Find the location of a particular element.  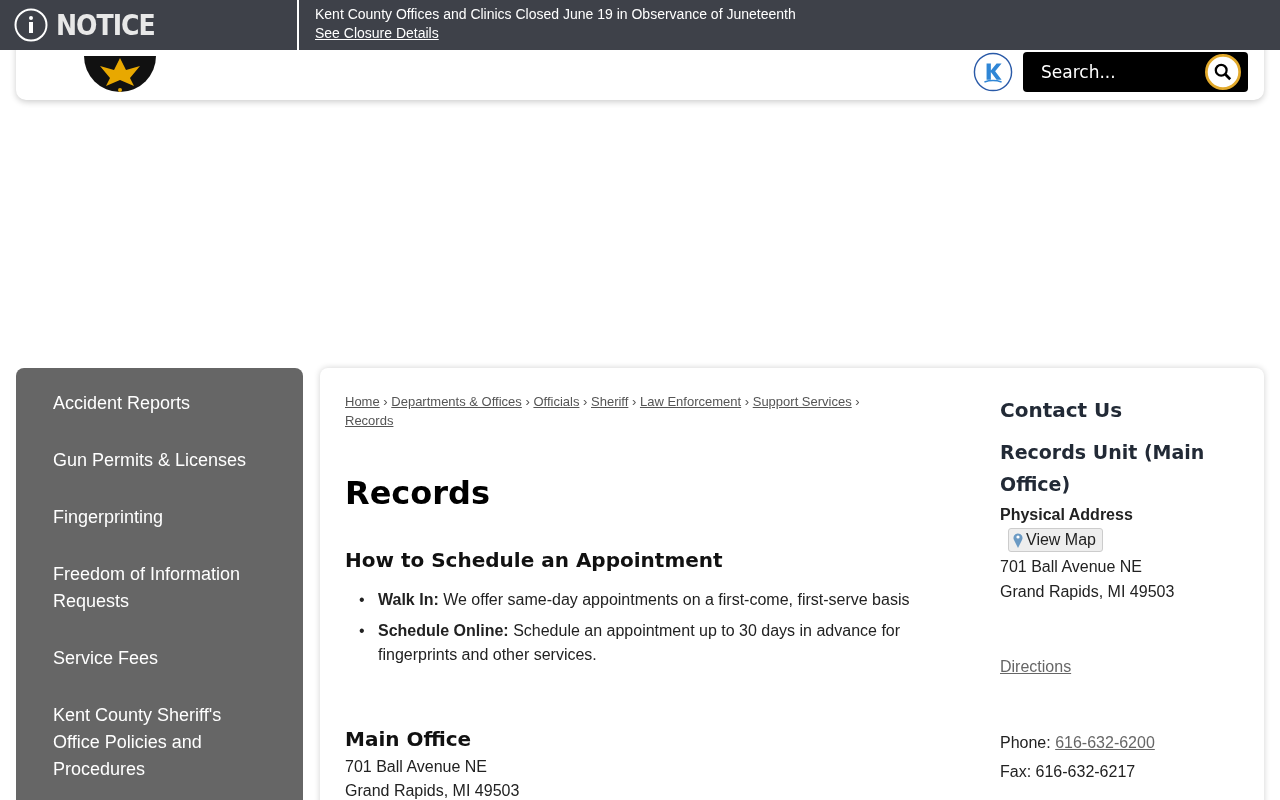

sidebar-item: Kent County Sheriff's Office Policies and Procedures is located at coordinates (159, 743).